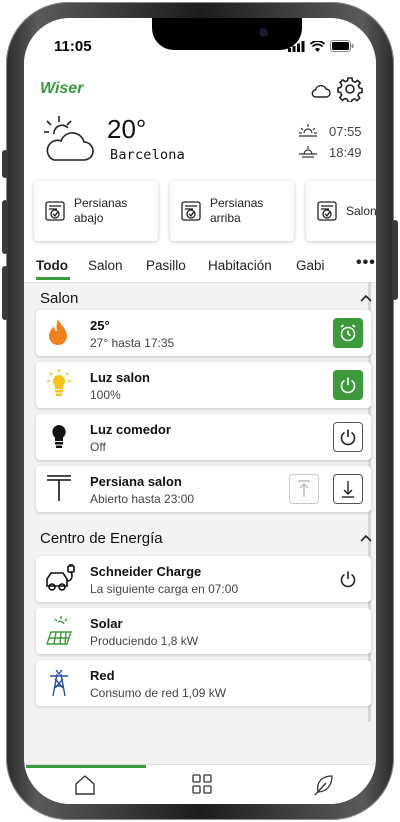 The image size is (400, 822). I want to click on active-nav-indicator, so click(86, 766).